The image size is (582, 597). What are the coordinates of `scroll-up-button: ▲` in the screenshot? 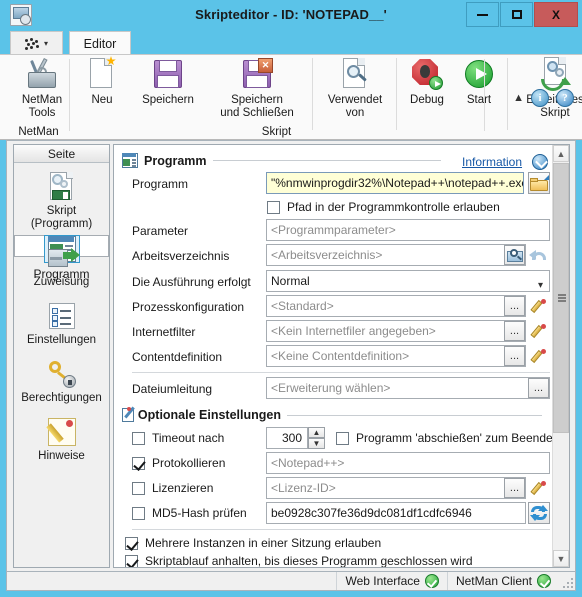 It's located at (561, 153).